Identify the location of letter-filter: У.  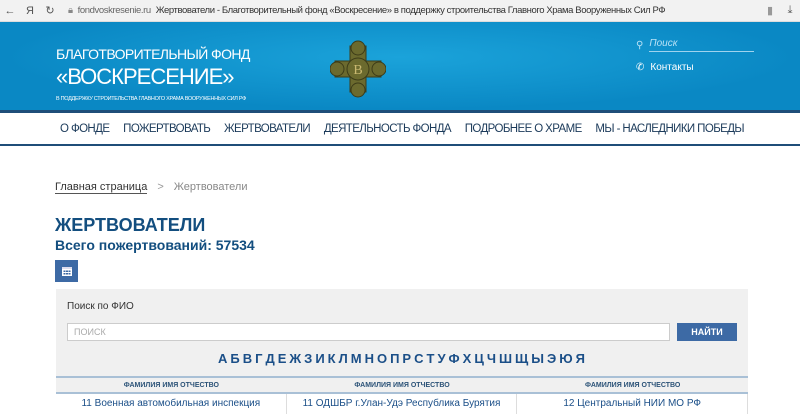
(441, 358).